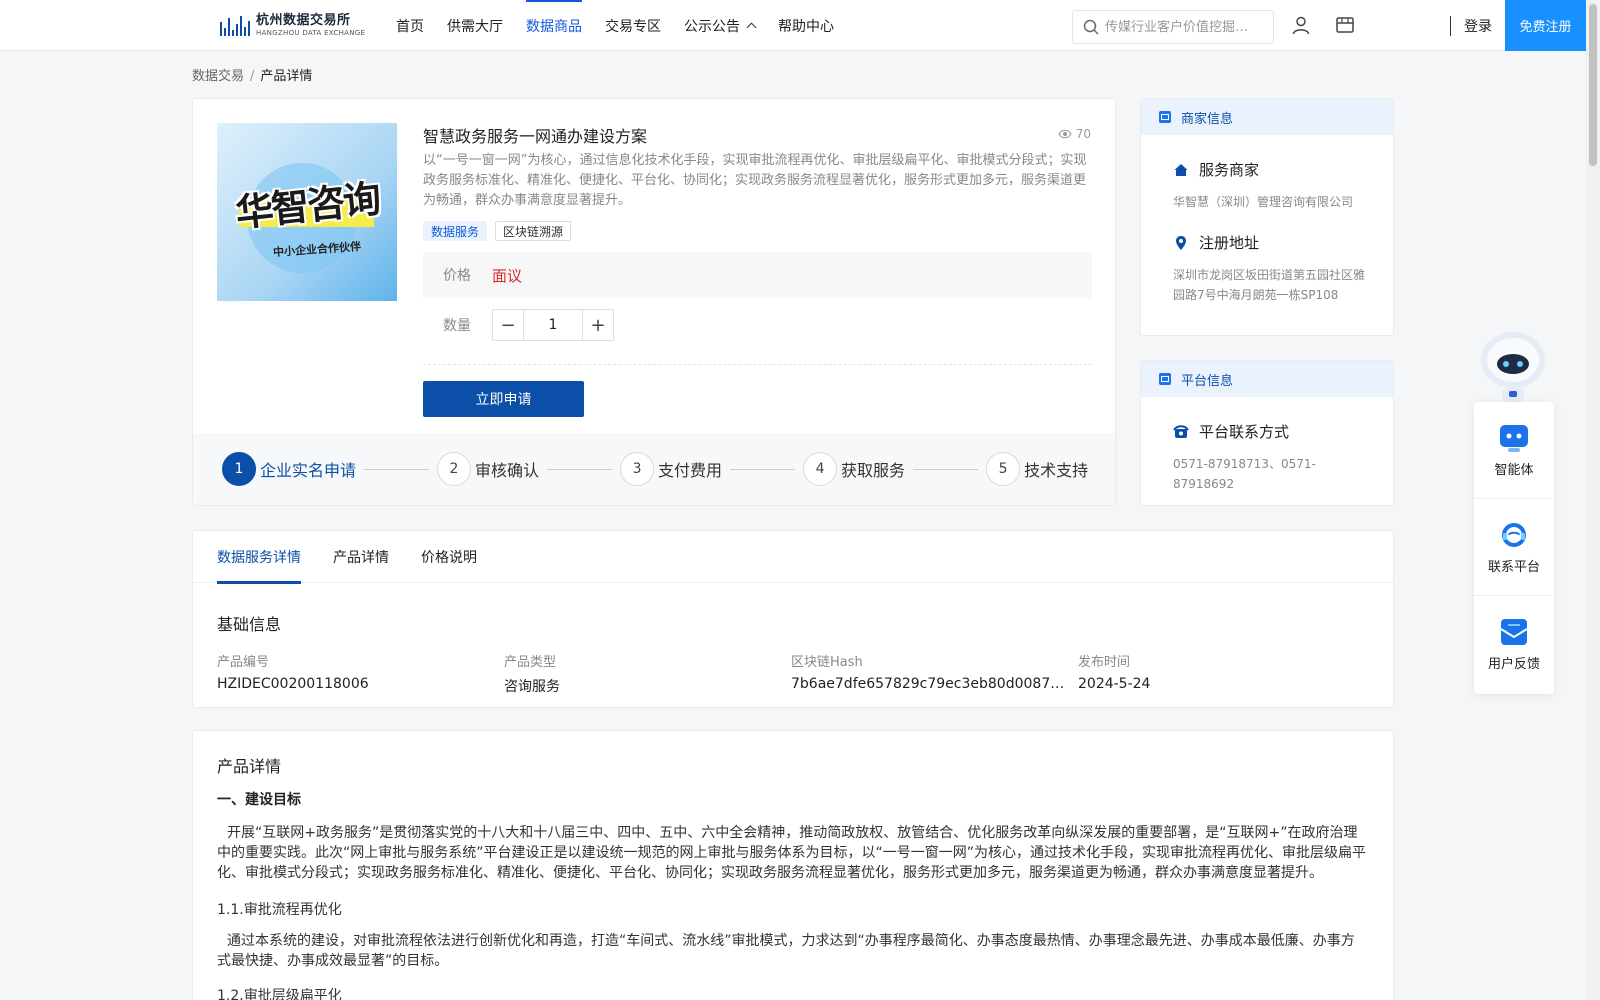 This screenshot has width=1600, height=1000. What do you see at coordinates (508, 325) in the screenshot?
I see `decrease-button: −` at bounding box center [508, 325].